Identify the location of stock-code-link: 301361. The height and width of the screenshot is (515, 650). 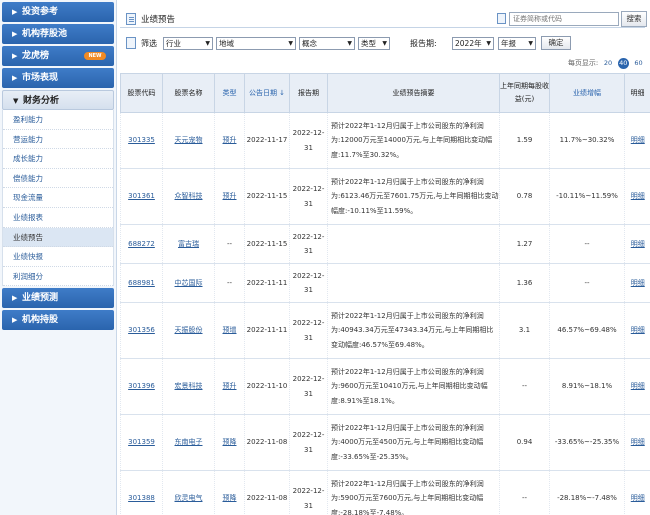
(141, 196).